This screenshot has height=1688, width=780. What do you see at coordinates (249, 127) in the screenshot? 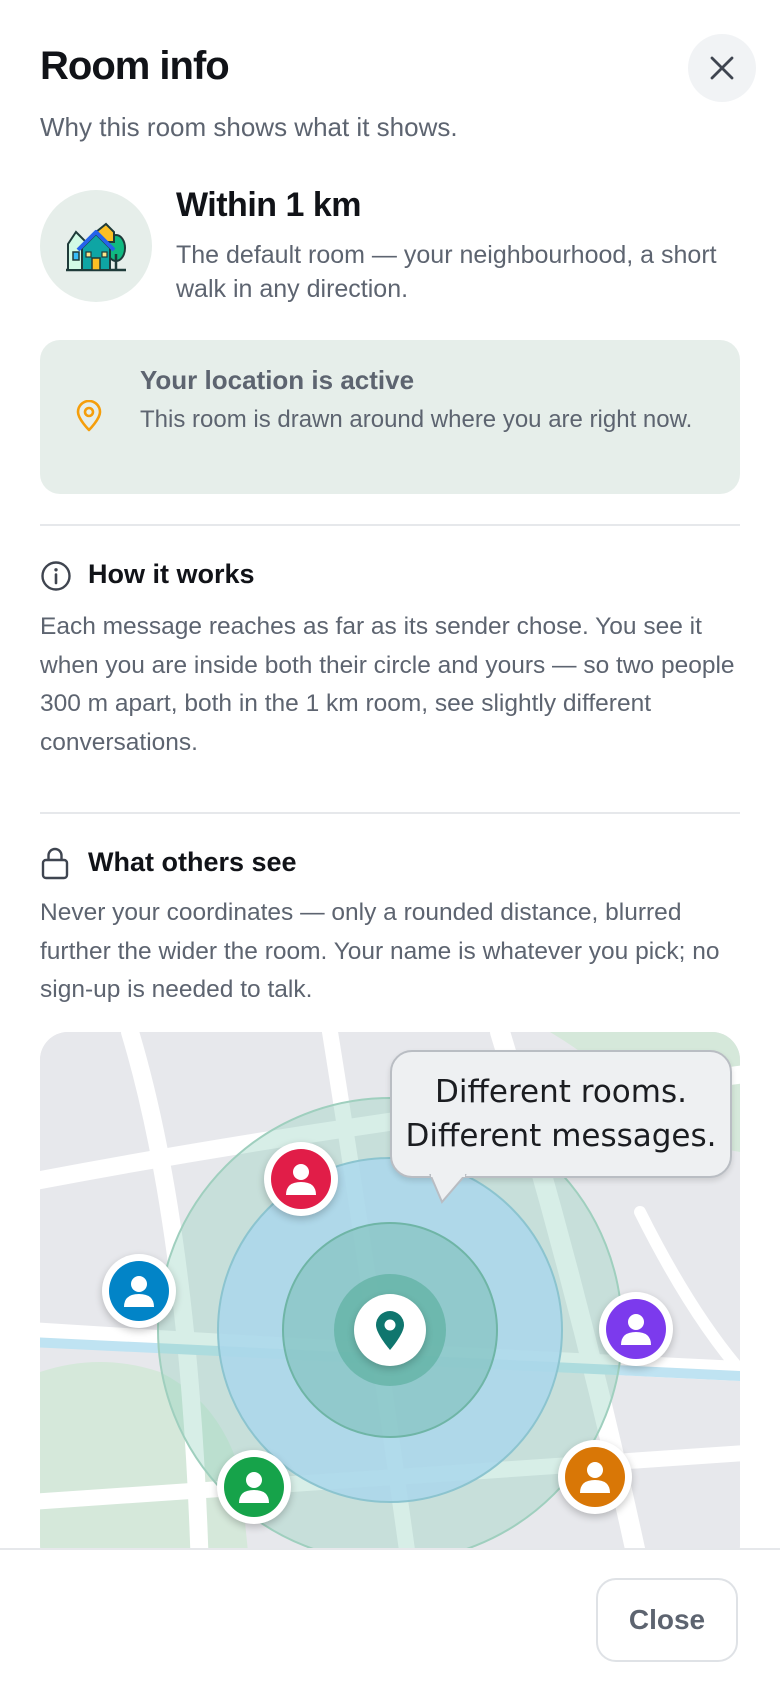
I see `page-subtitle: Why this room shows what it shows.` at bounding box center [249, 127].